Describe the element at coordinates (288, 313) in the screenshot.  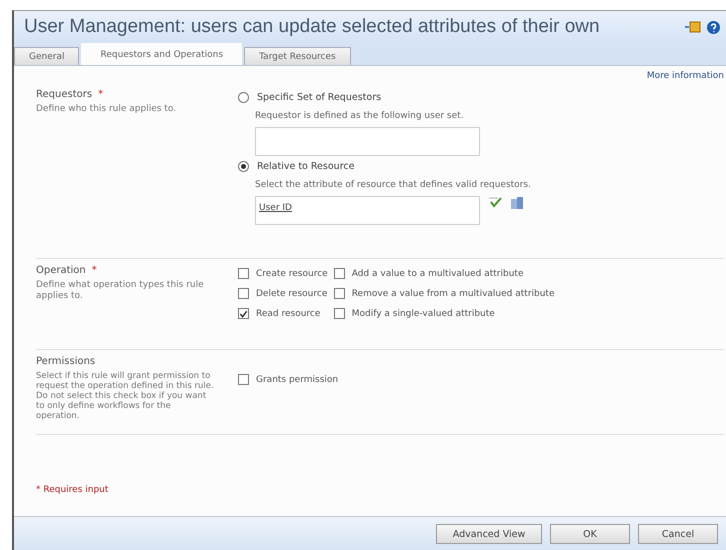
I see `checkbox-label: Read resource` at that location.